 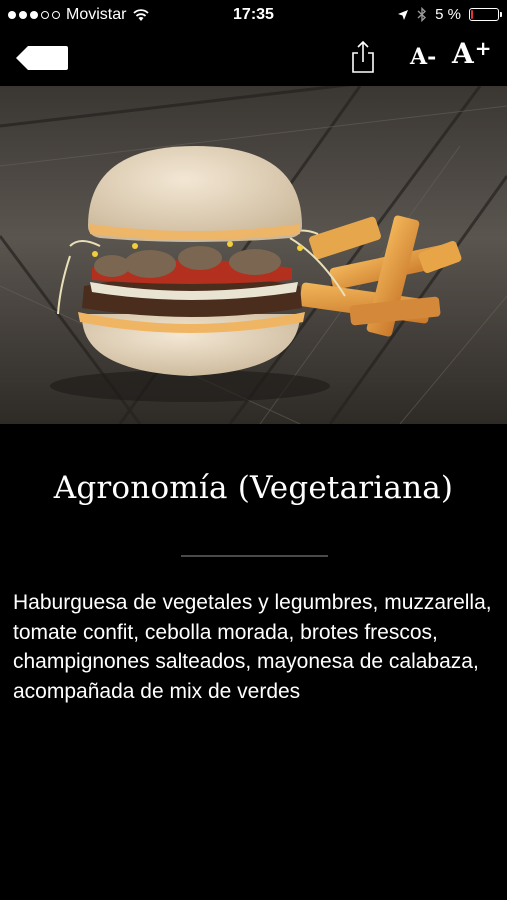 What do you see at coordinates (419, 57) in the screenshot?
I see `font-decrease-label: A` at bounding box center [419, 57].